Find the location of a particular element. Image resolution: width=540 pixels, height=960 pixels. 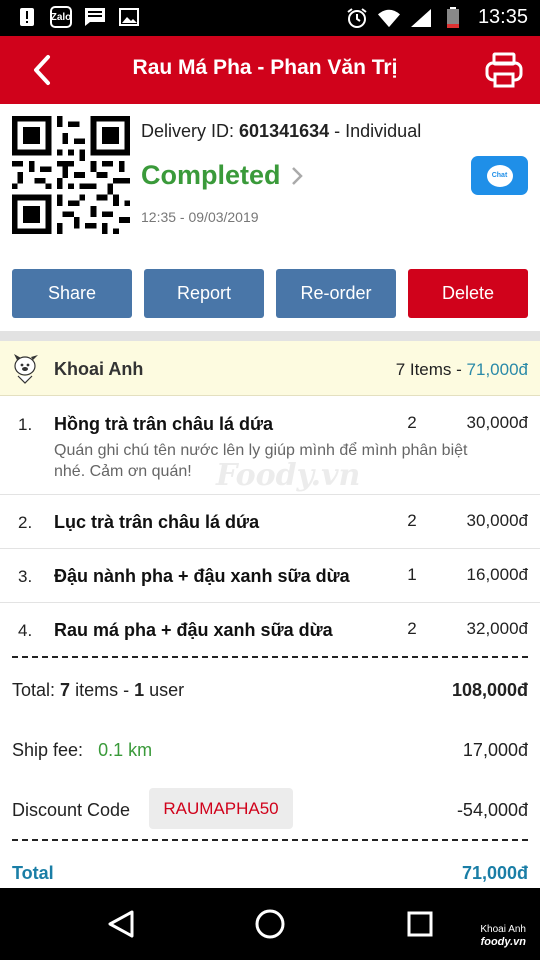

watermark-owner-name: Khoai Anh is located at coordinates (503, 929).